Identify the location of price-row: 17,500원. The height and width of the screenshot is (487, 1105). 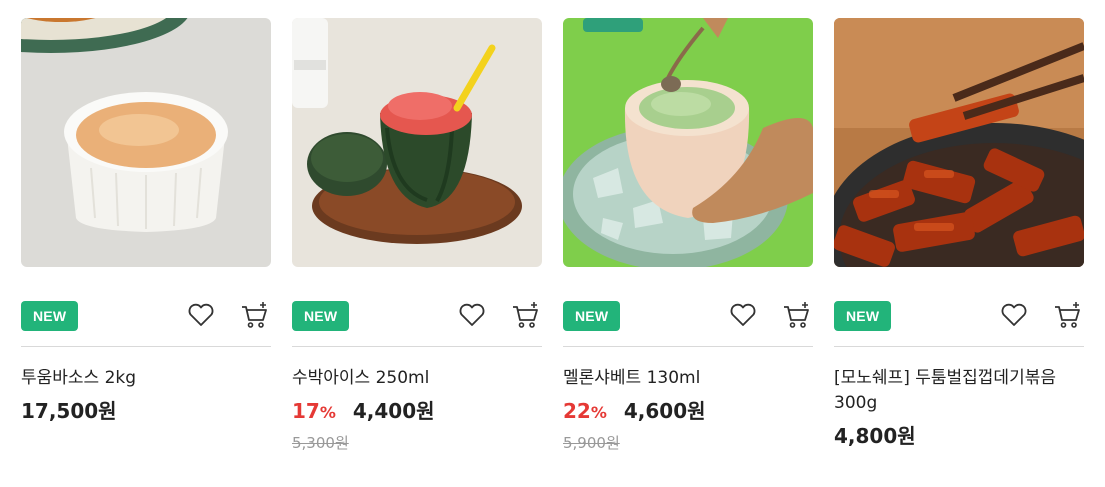
(146, 411).